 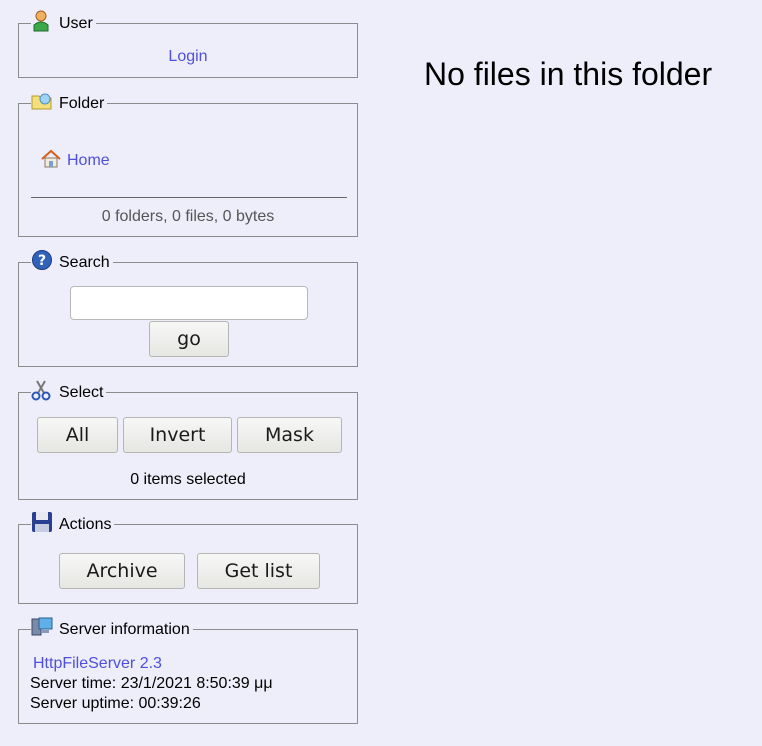 I want to click on search-legend: ? Search, so click(x=72, y=261).